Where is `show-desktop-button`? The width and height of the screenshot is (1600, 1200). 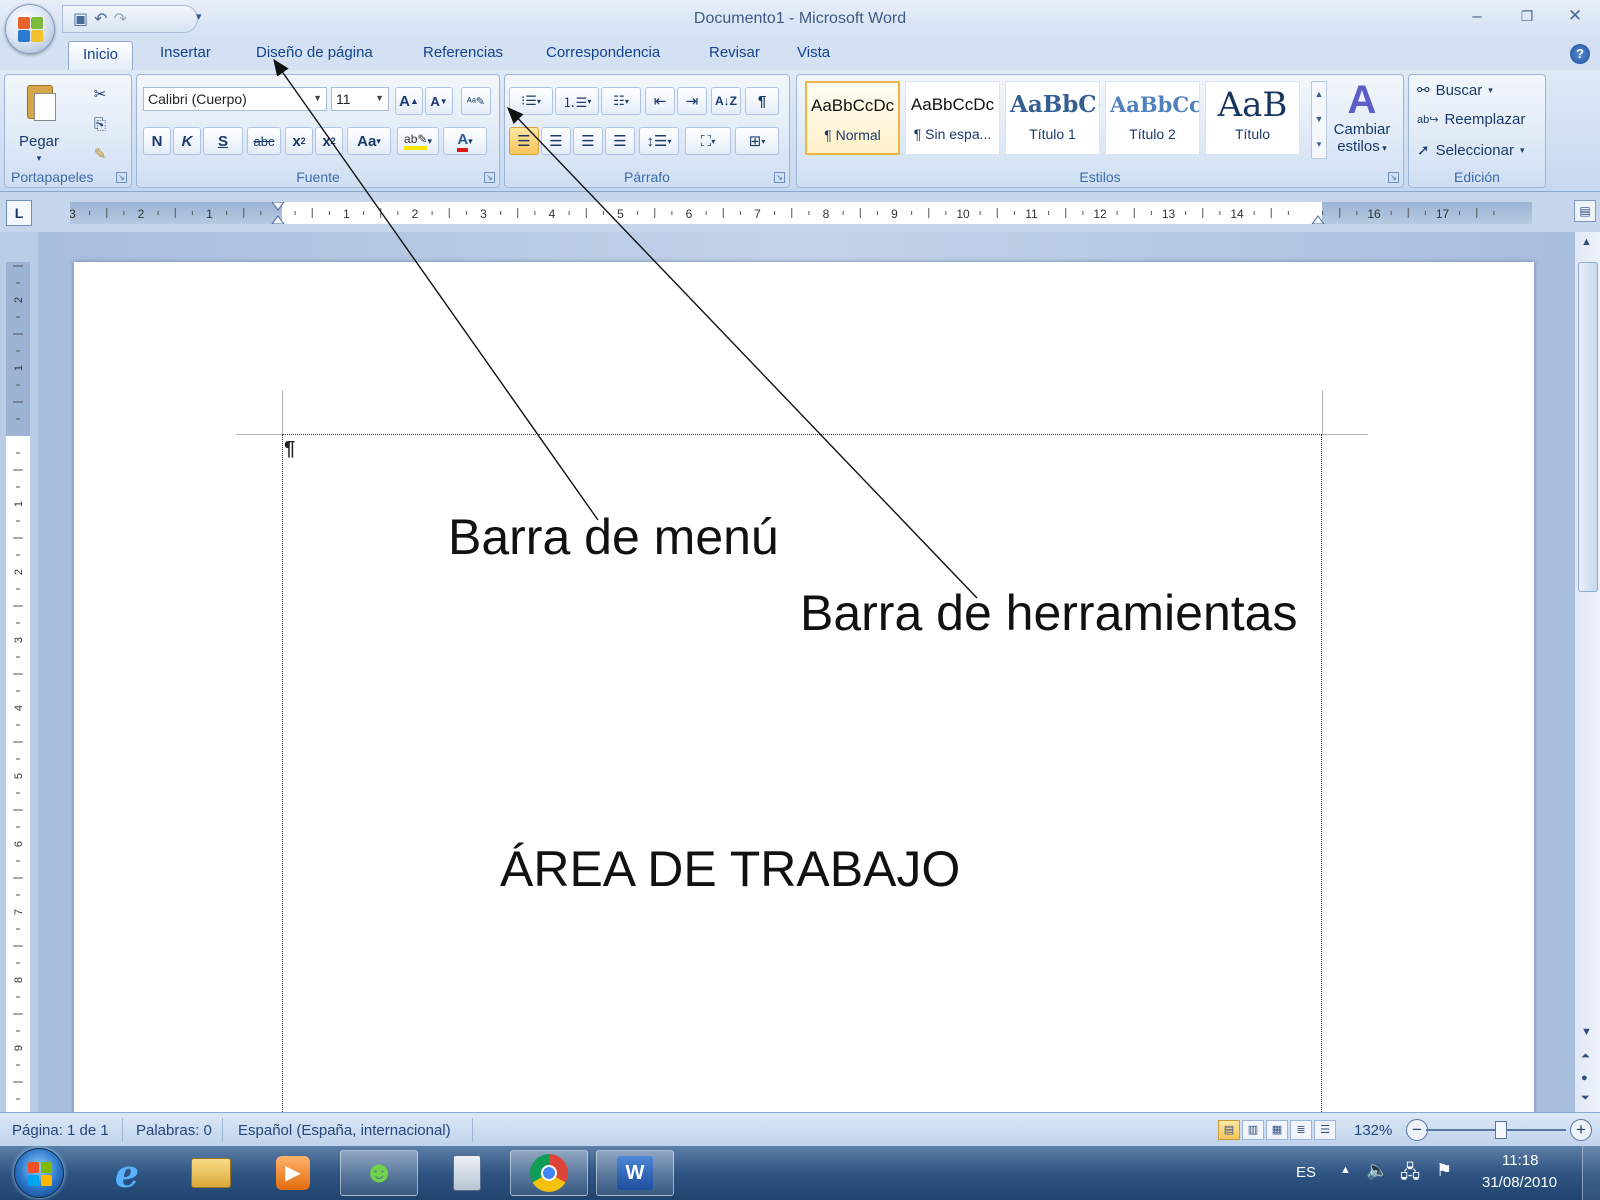 show-desktop-button is located at coordinates (1591, 1173).